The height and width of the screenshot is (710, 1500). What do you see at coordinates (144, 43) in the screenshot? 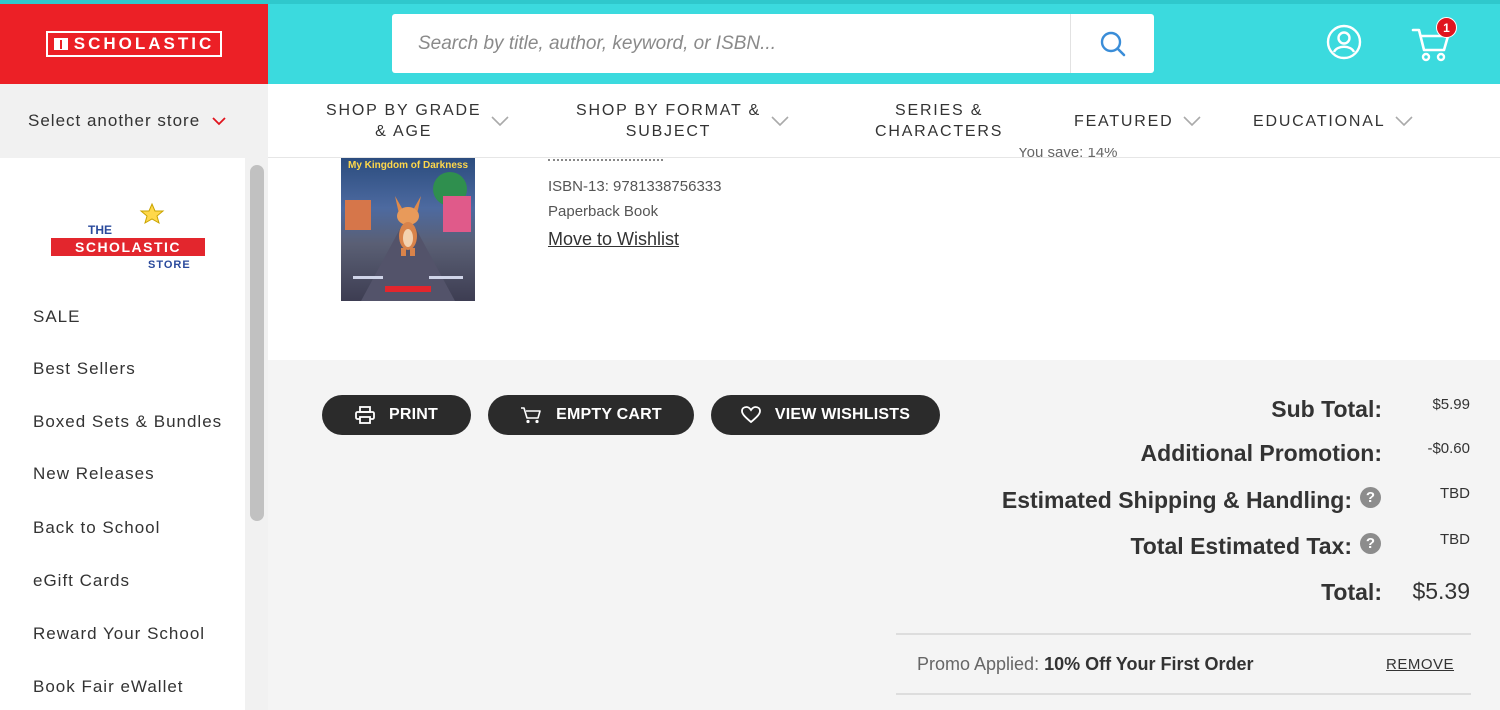
I see `brand-name: SCHOLASTIC` at bounding box center [144, 43].